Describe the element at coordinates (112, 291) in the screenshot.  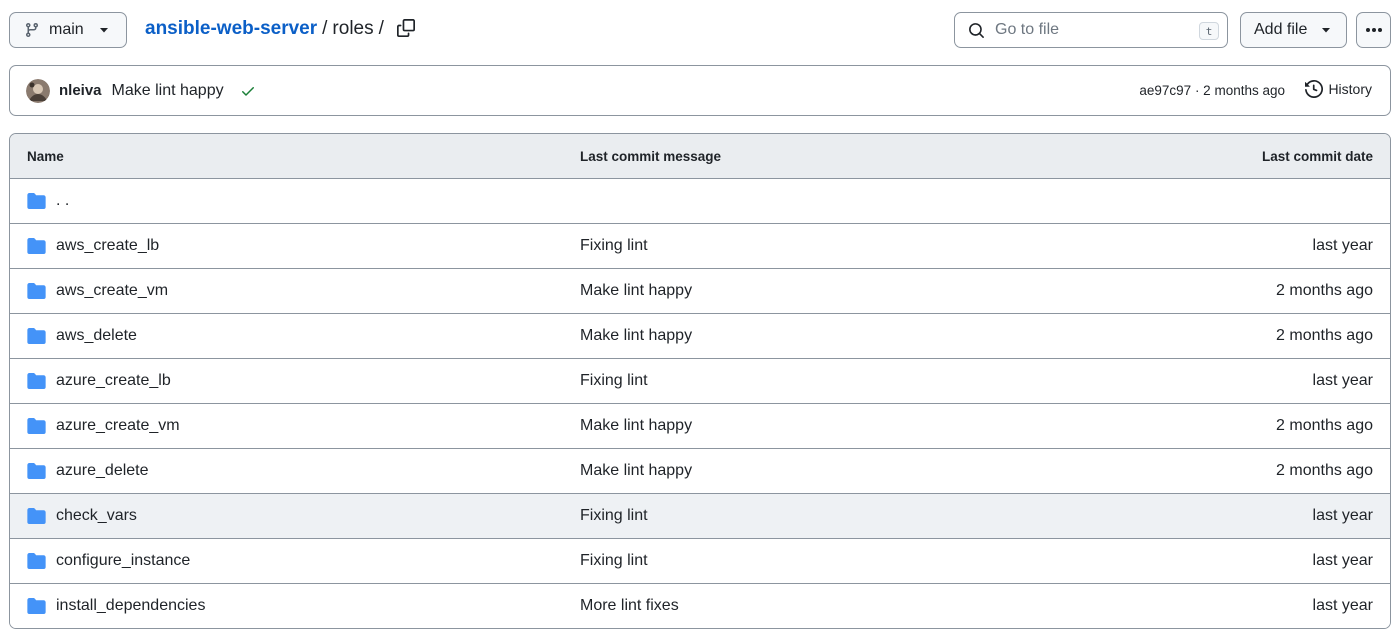
I see `file-name-link: aws_create_vm` at that location.